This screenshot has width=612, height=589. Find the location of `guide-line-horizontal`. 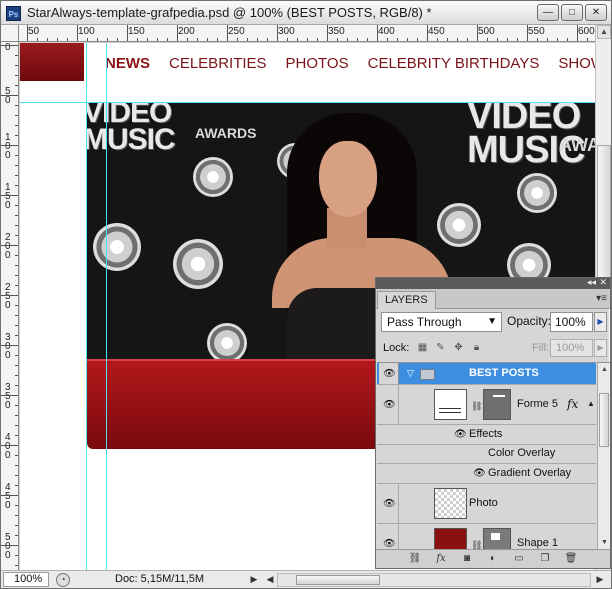

guide-line-horizontal is located at coordinates (307, 102).